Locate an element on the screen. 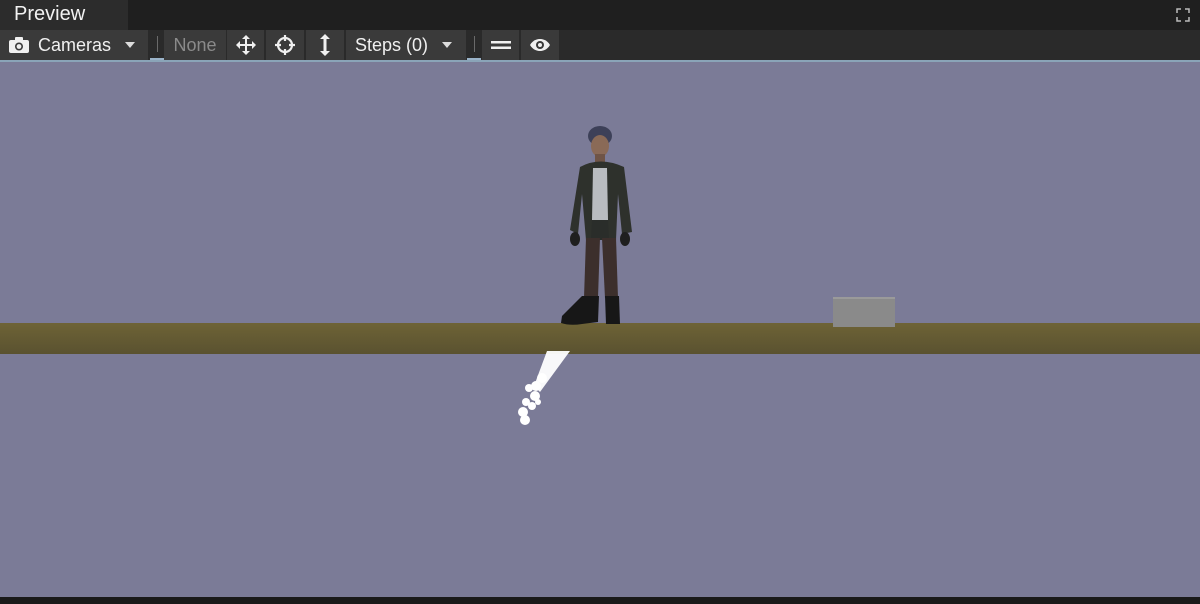 This screenshot has width=1200, height=604. none-selector: None is located at coordinates (195, 45).